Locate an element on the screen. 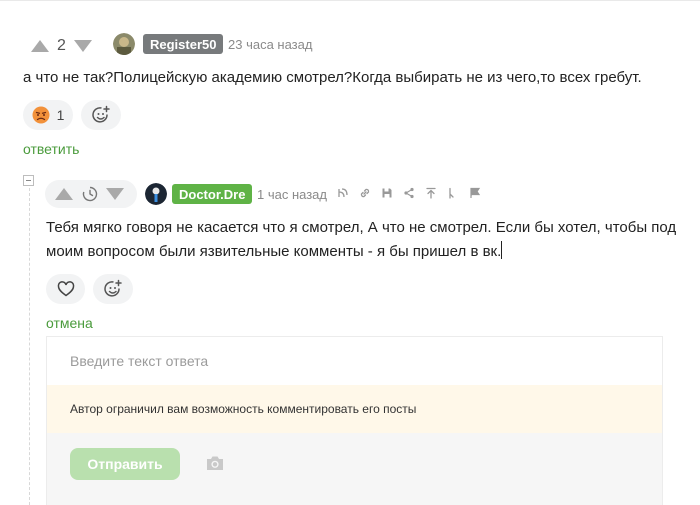  report-flag-icon is located at coordinates (475, 193).